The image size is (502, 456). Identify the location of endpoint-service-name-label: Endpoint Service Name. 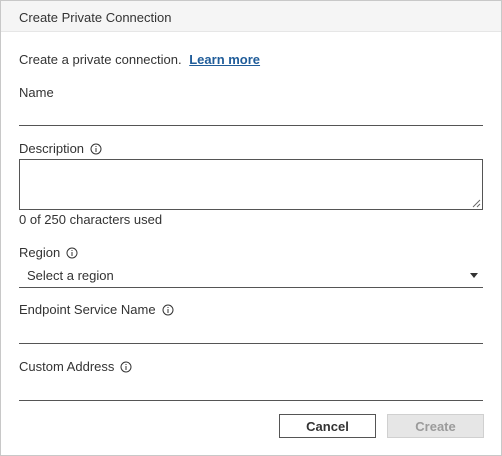
(96, 309).